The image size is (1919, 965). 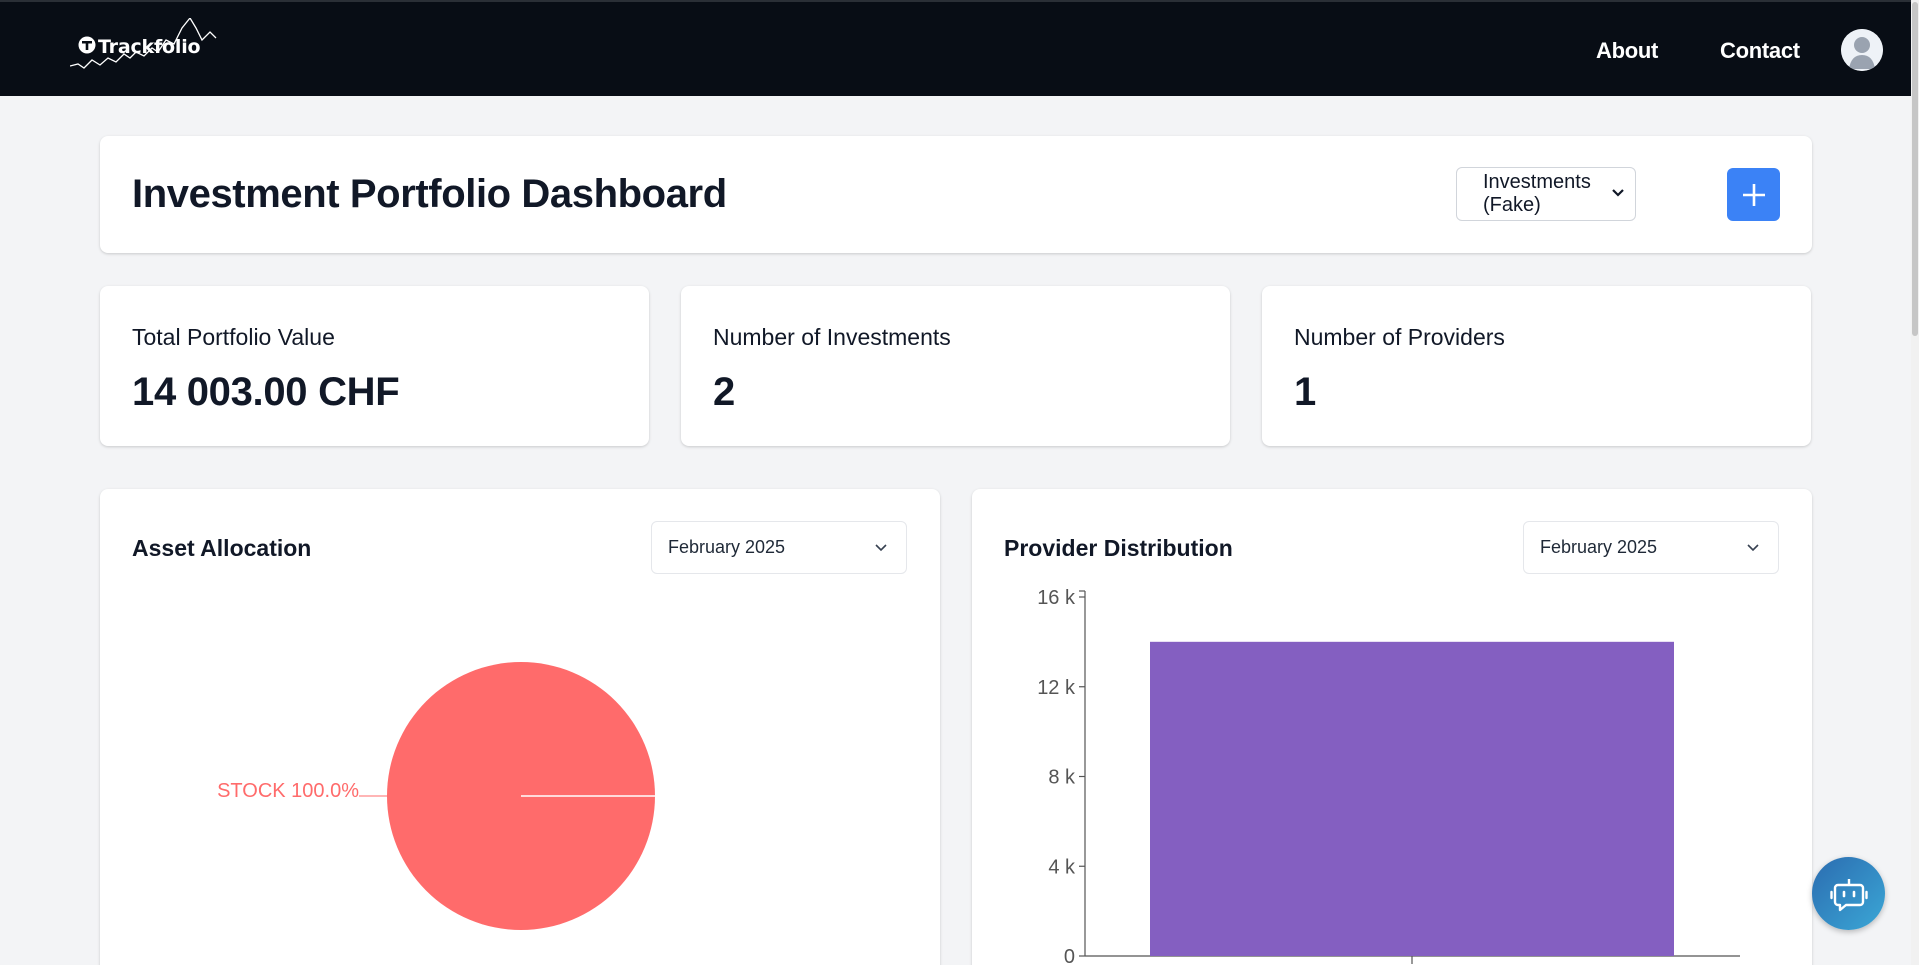 What do you see at coordinates (1399, 337) in the screenshot?
I see `stat-label: Number of Providers` at bounding box center [1399, 337].